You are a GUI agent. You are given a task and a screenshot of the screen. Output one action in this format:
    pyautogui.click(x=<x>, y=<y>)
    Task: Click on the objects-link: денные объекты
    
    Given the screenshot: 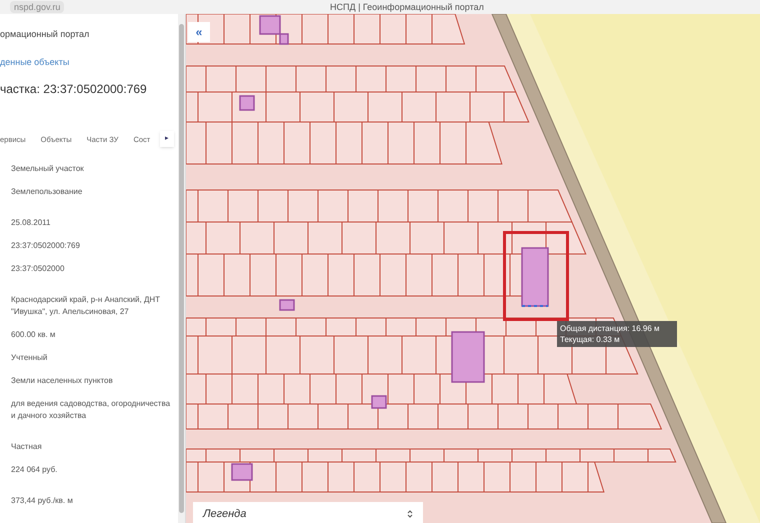 What is the action you would take?
    pyautogui.click(x=89, y=62)
    